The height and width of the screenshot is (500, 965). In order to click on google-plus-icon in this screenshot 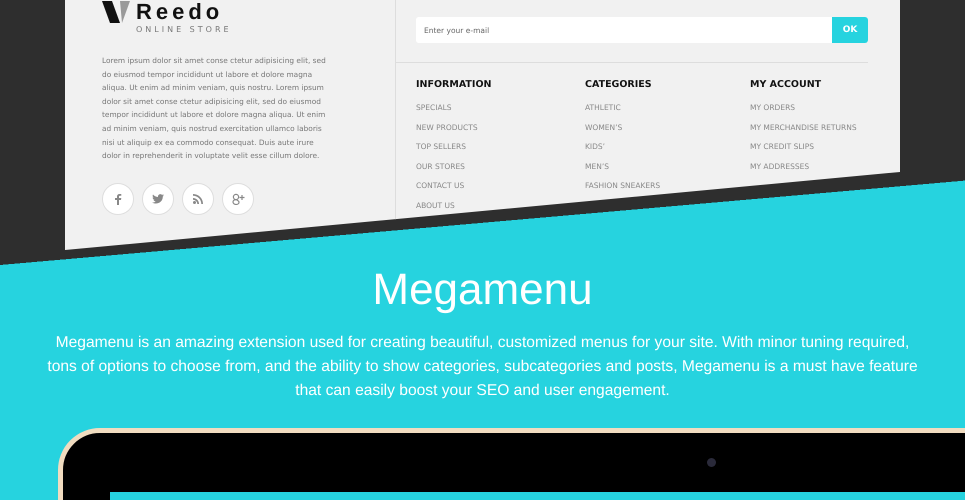, I will do `click(238, 198)`.